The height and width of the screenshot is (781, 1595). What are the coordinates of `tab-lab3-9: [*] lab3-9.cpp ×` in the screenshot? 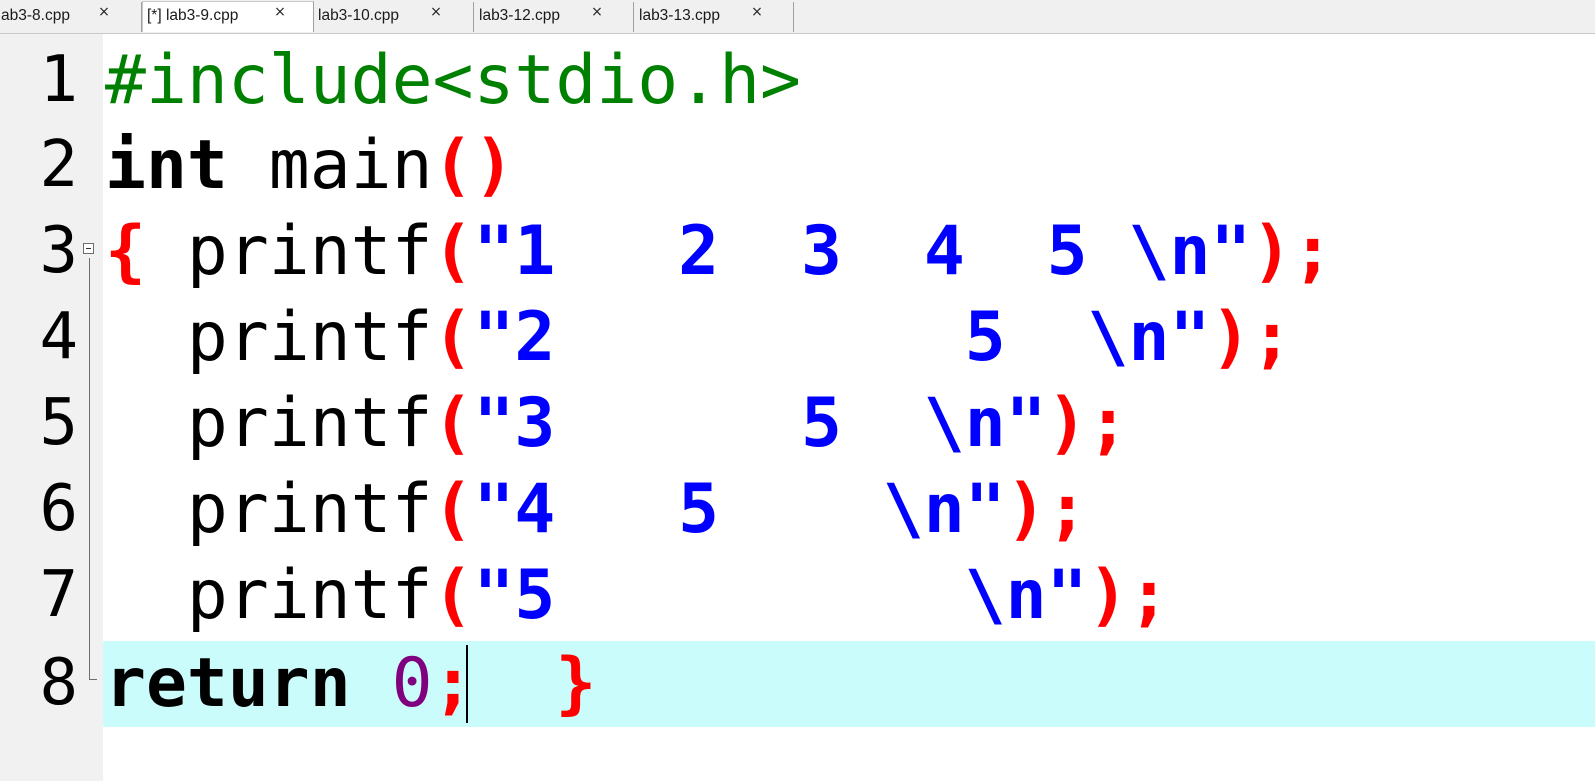 It's located at (228, 16).